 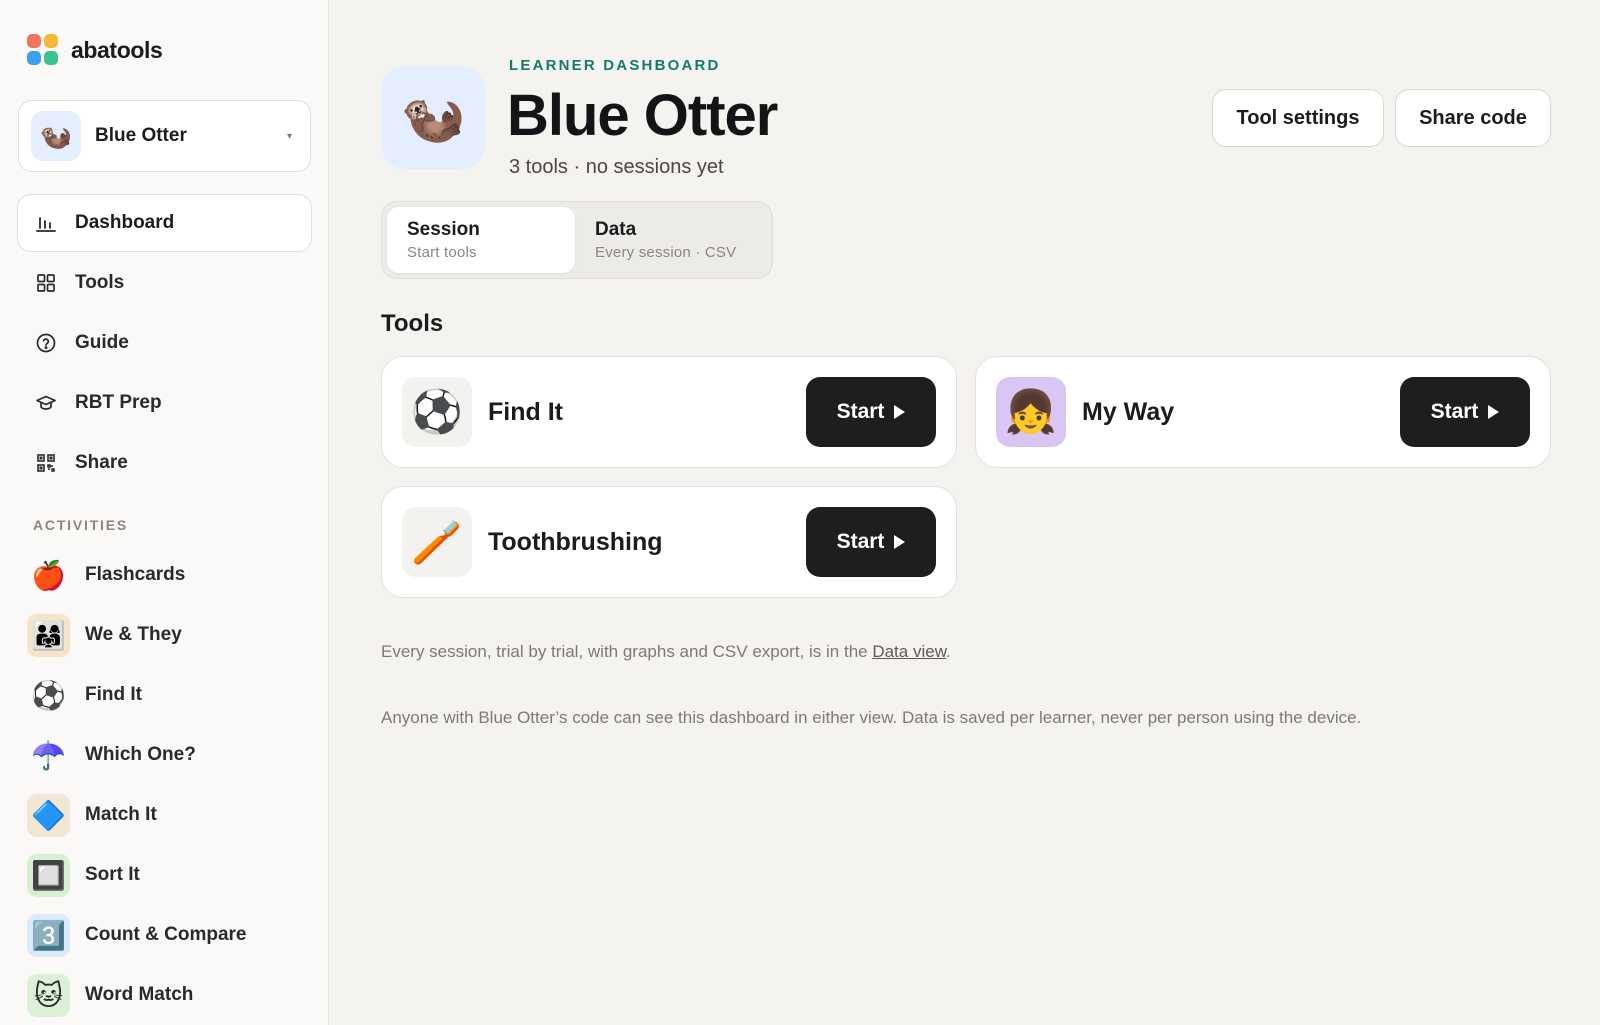 I want to click on nav-item-rbt-prep: RBT Prep, so click(x=164, y=403).